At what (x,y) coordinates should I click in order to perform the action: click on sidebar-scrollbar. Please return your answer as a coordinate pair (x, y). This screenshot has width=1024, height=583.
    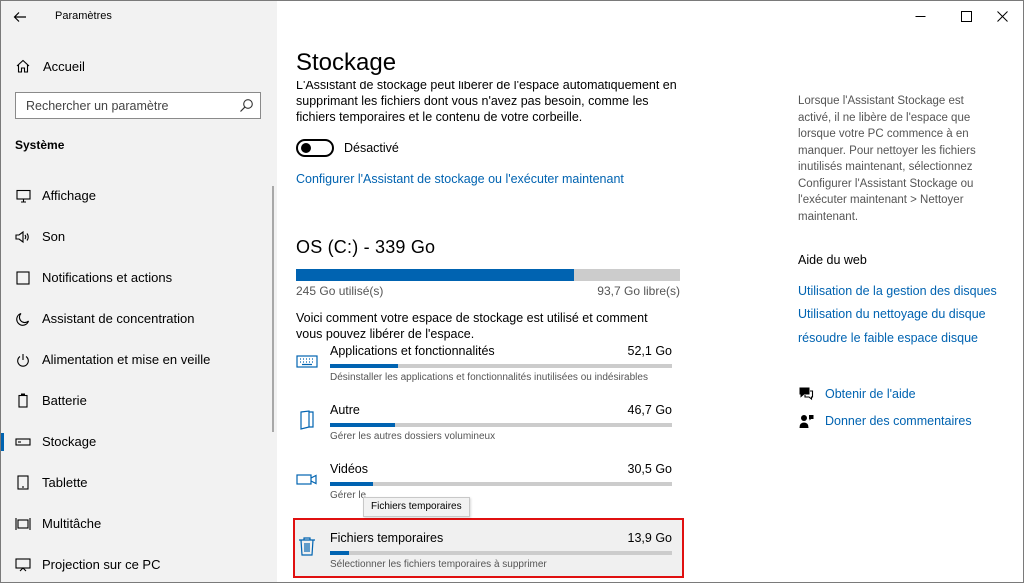
    Looking at the image, I should click on (273, 309).